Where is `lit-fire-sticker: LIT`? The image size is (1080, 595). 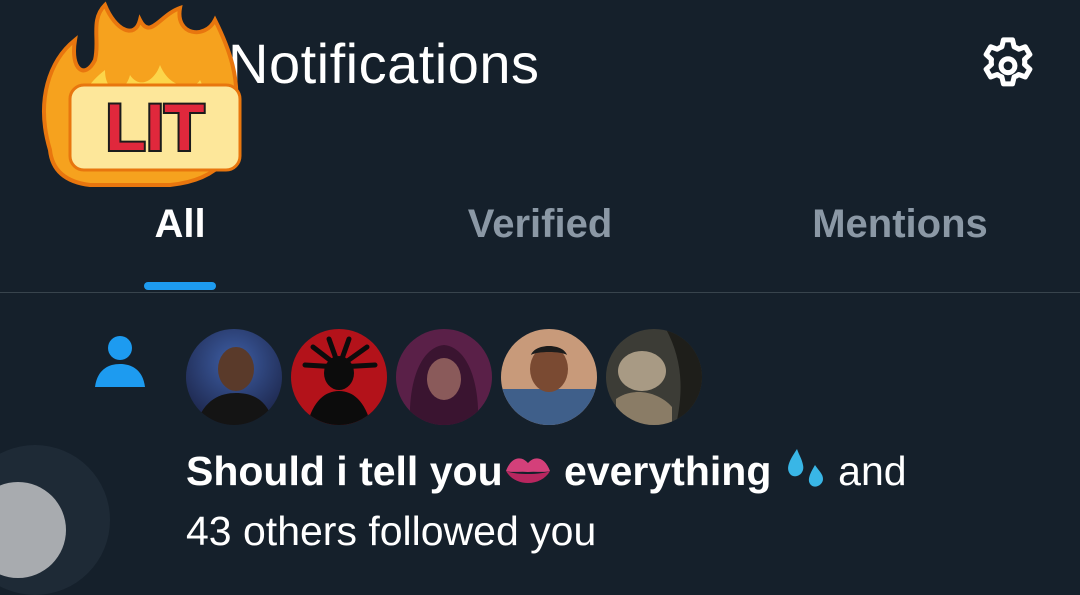 lit-fire-sticker: LIT is located at coordinates (137, 95).